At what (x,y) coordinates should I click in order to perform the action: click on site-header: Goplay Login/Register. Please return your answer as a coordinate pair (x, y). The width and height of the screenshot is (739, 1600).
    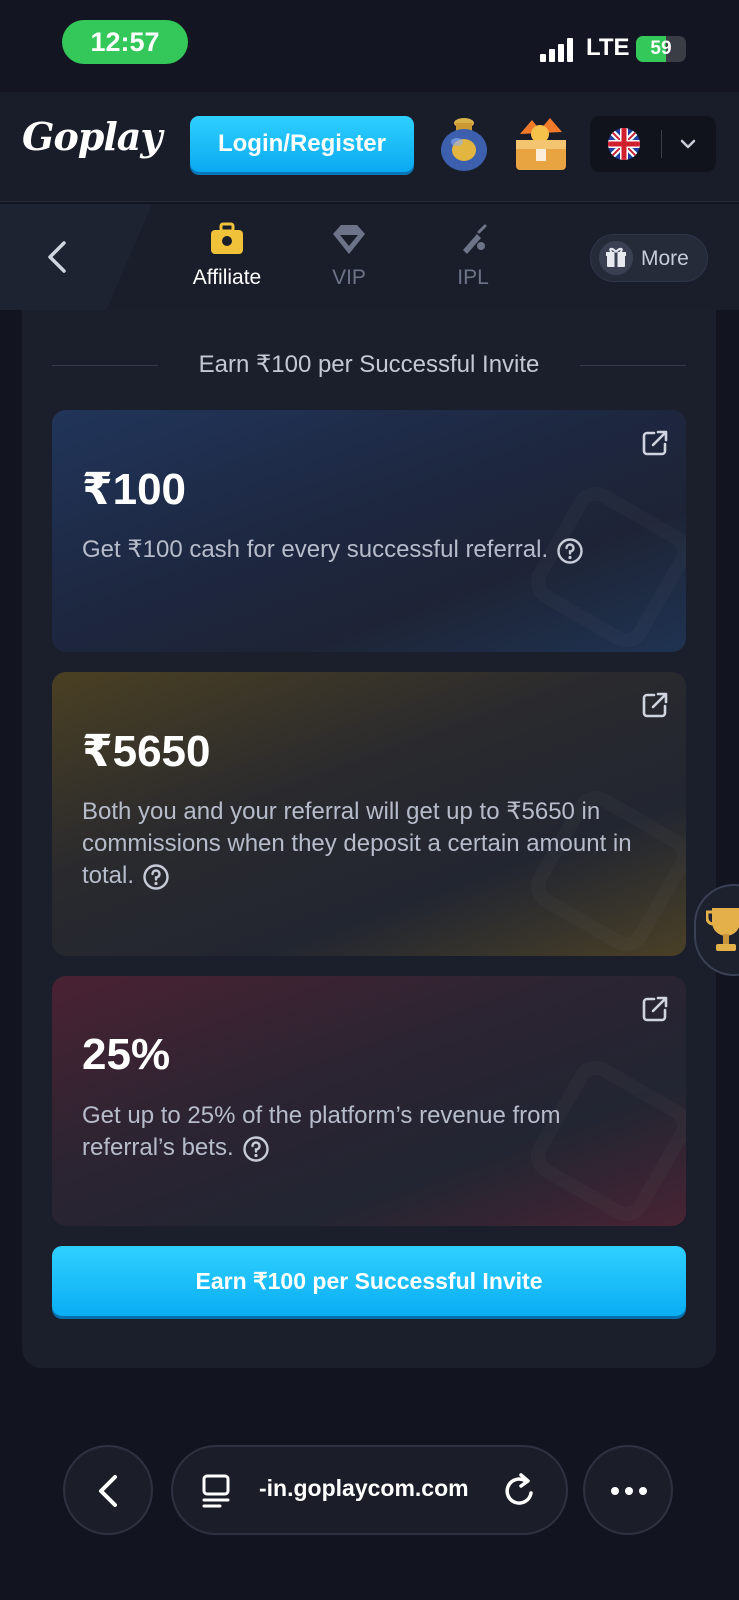
    Looking at the image, I should click on (369, 147).